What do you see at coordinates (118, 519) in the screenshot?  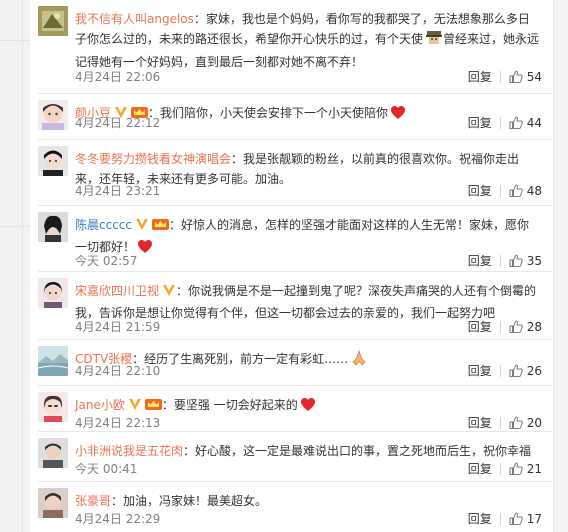 I see `timestamp: 4月24日 22:29` at bounding box center [118, 519].